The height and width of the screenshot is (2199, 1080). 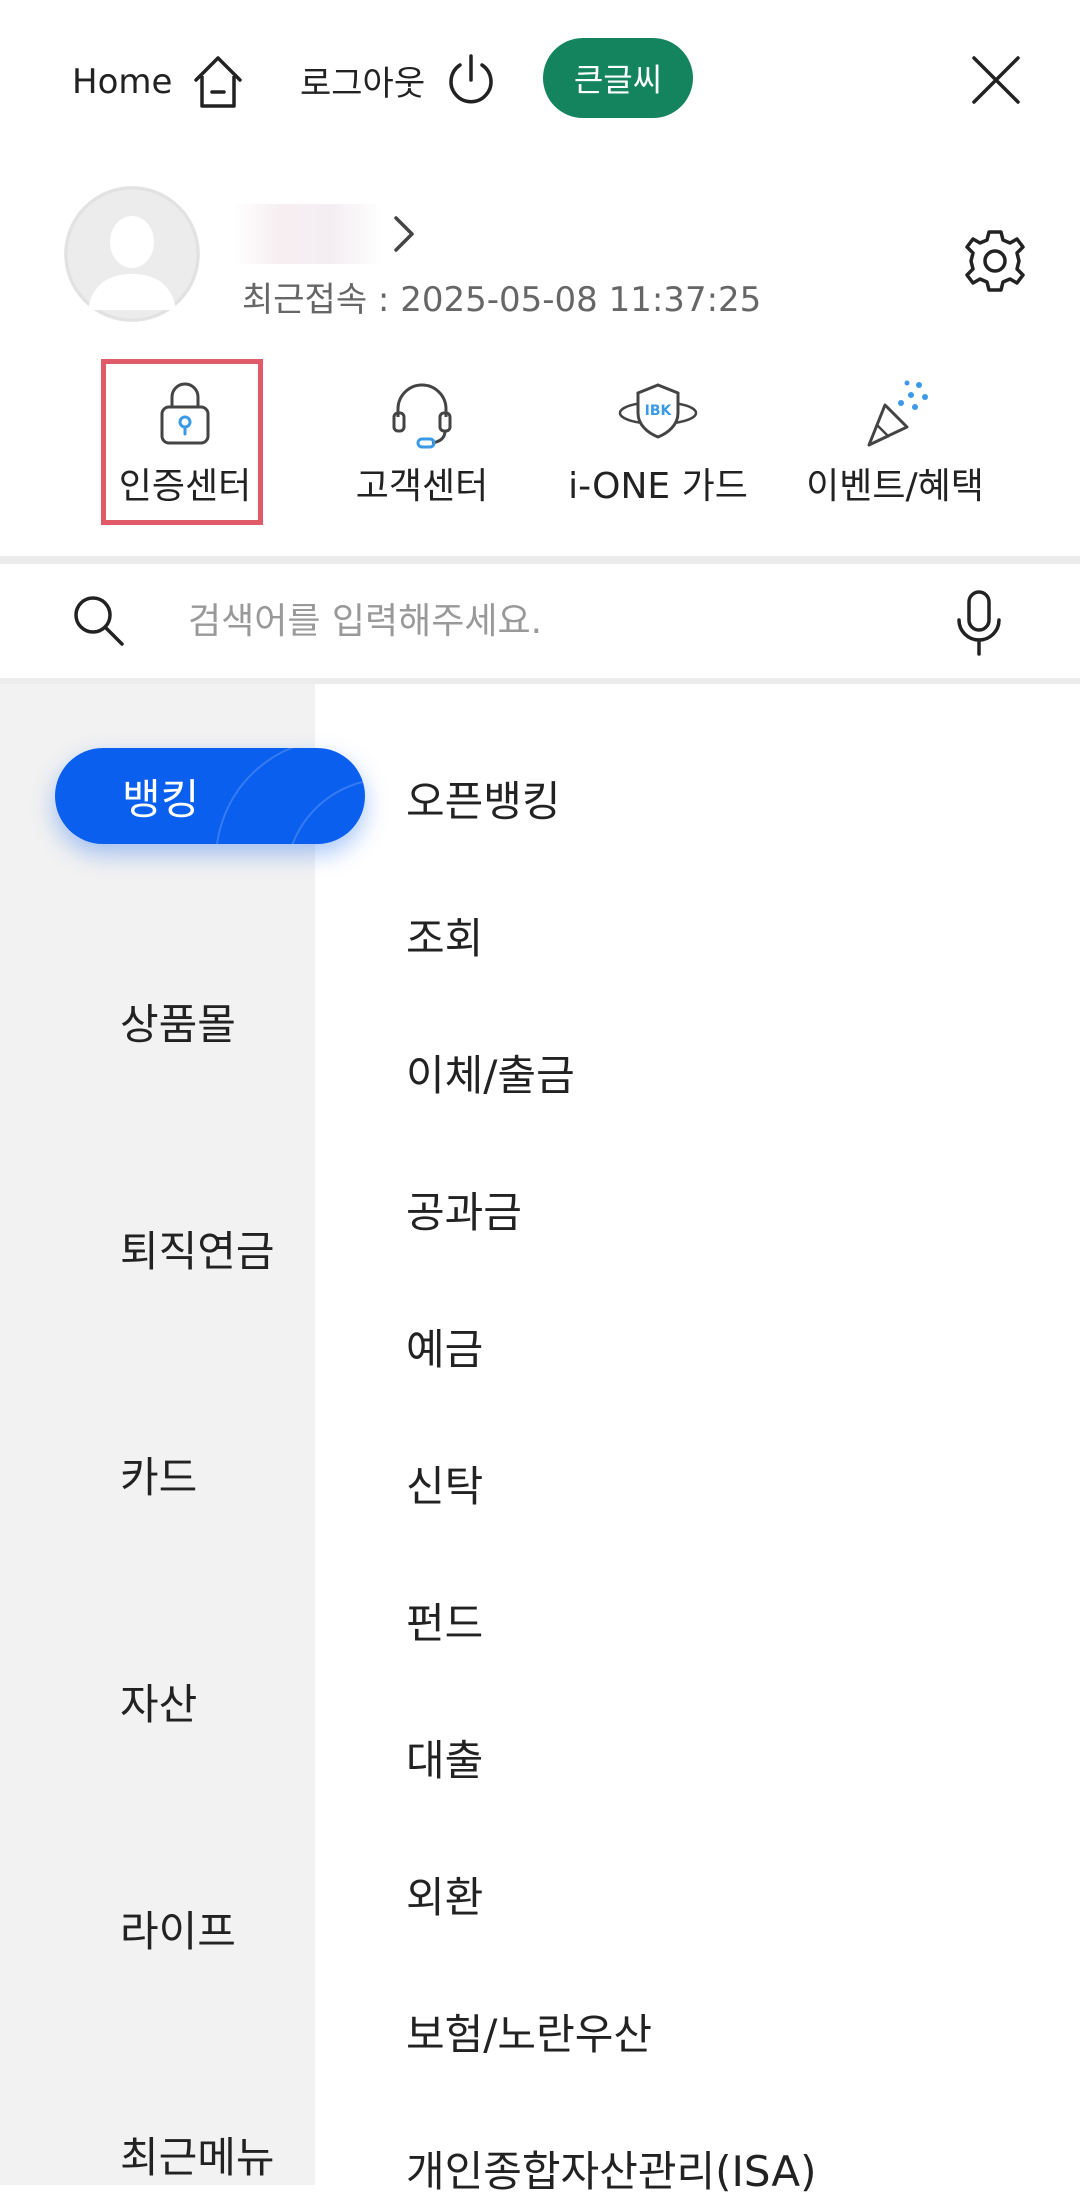 I want to click on home-icon, so click(x=218, y=82).